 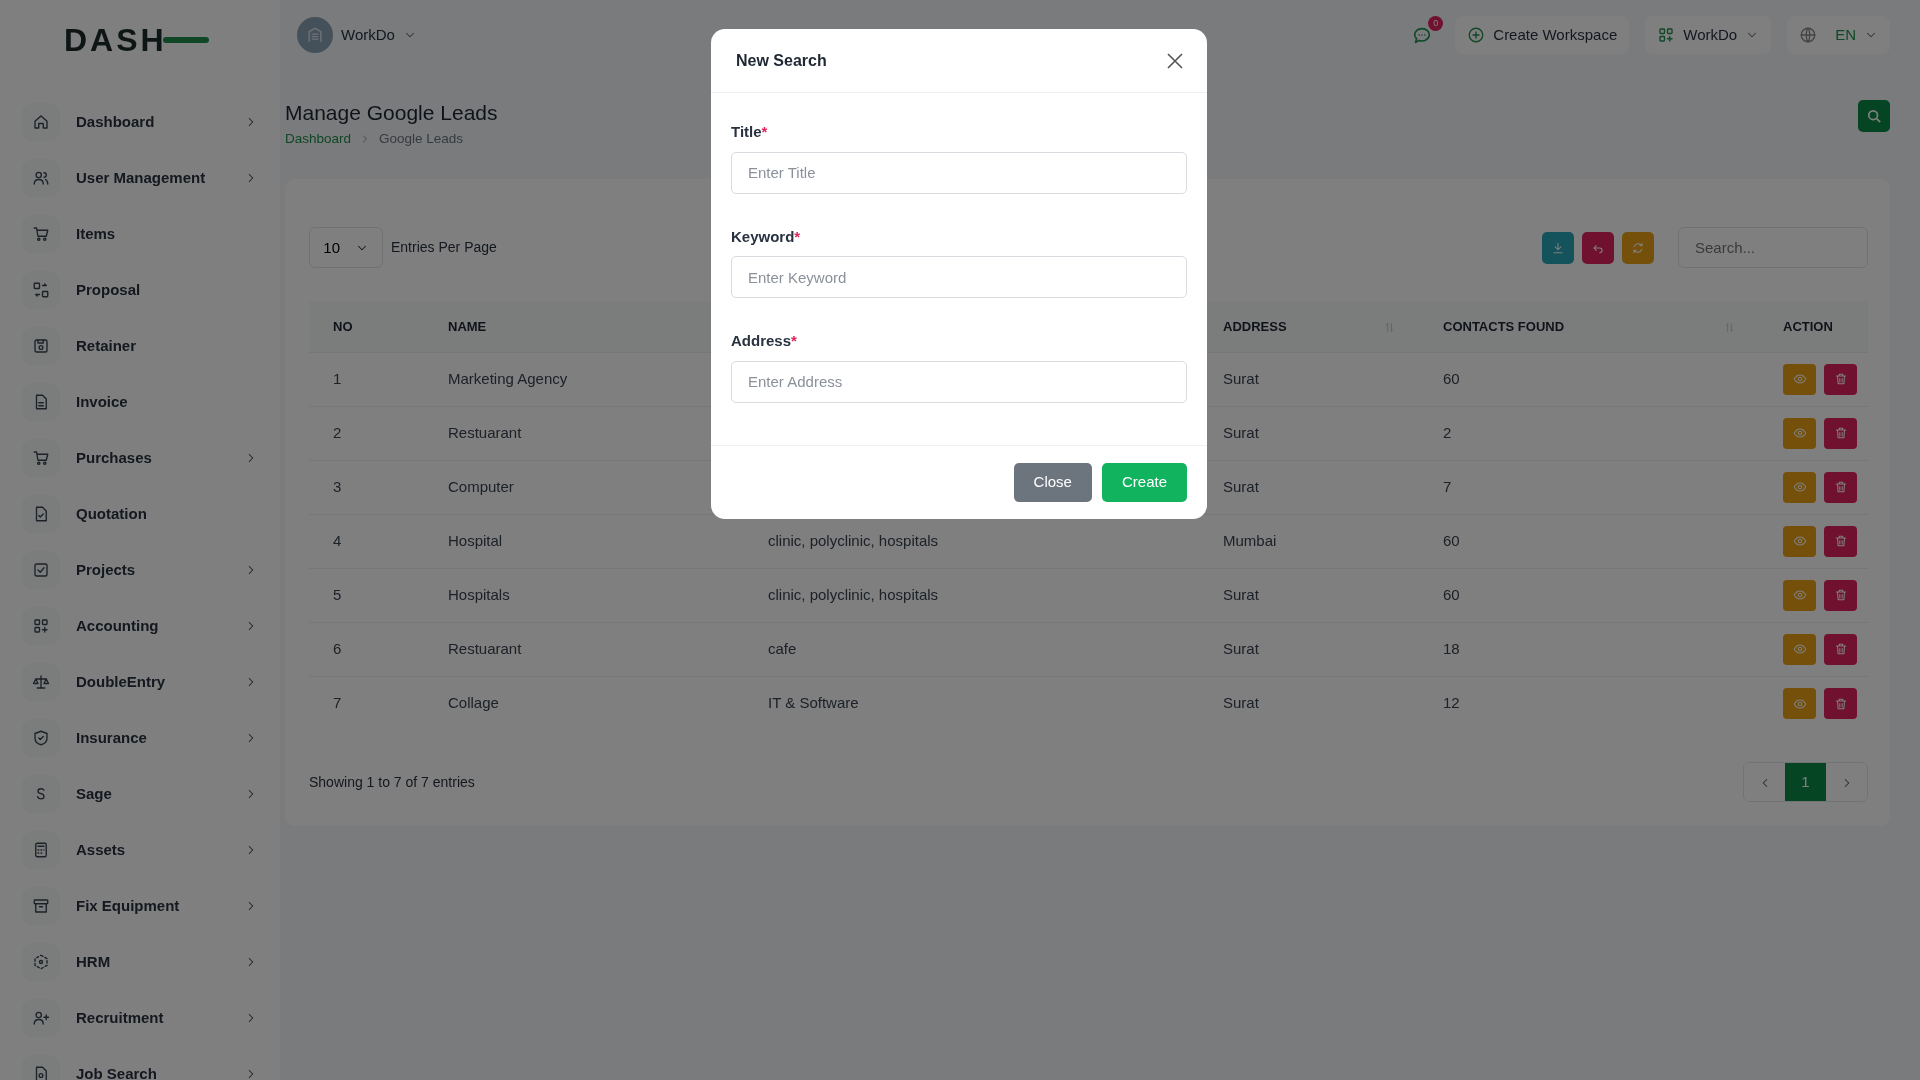 I want to click on refresh-button, so click(x=1638, y=247).